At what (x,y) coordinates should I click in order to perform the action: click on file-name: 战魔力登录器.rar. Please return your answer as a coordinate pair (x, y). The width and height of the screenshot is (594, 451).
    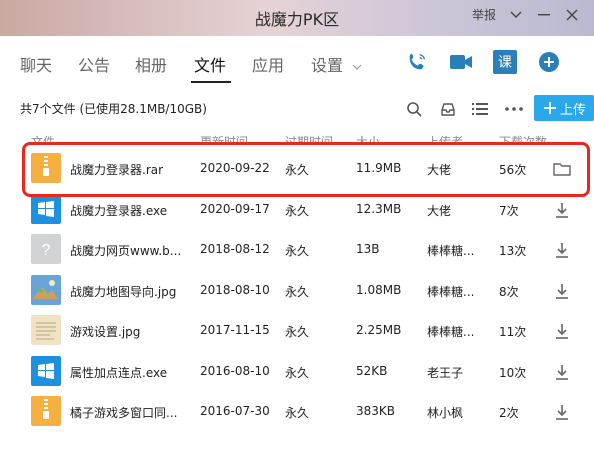
    Looking at the image, I should click on (116, 169).